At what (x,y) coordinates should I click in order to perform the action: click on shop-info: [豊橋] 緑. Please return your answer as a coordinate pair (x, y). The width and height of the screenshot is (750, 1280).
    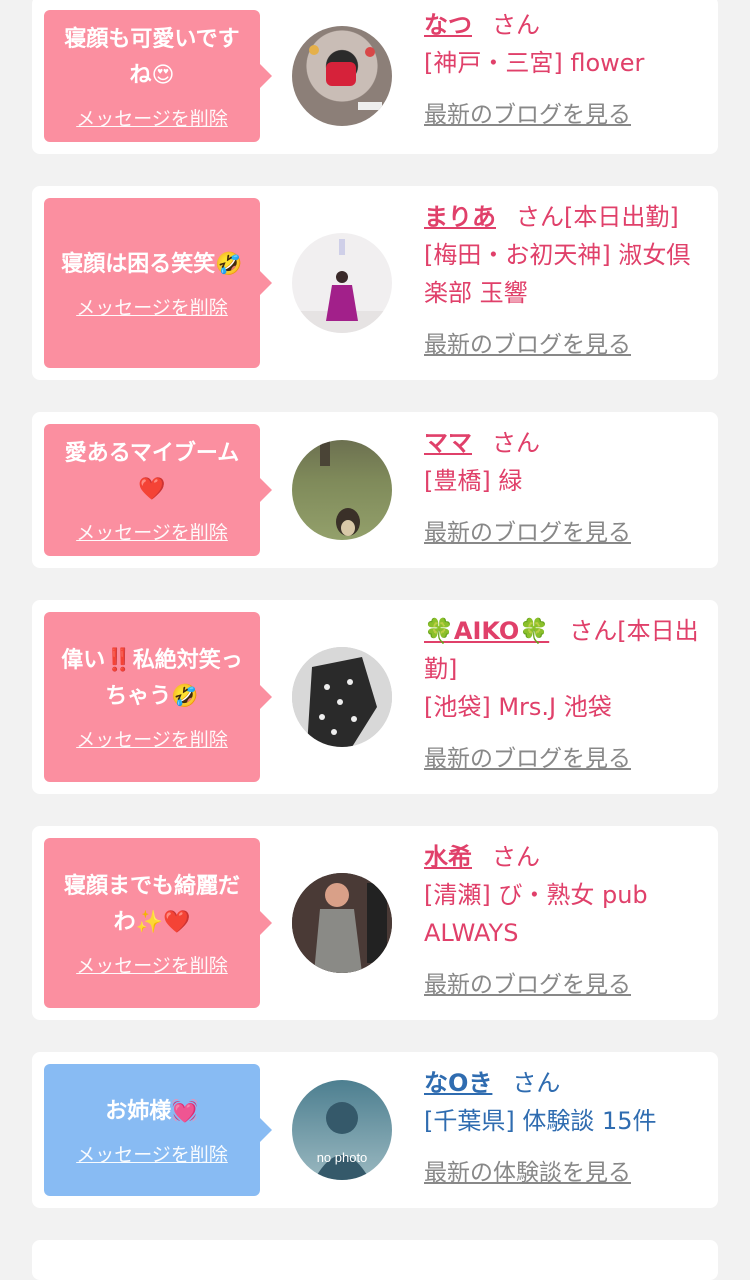
    Looking at the image, I should click on (473, 481).